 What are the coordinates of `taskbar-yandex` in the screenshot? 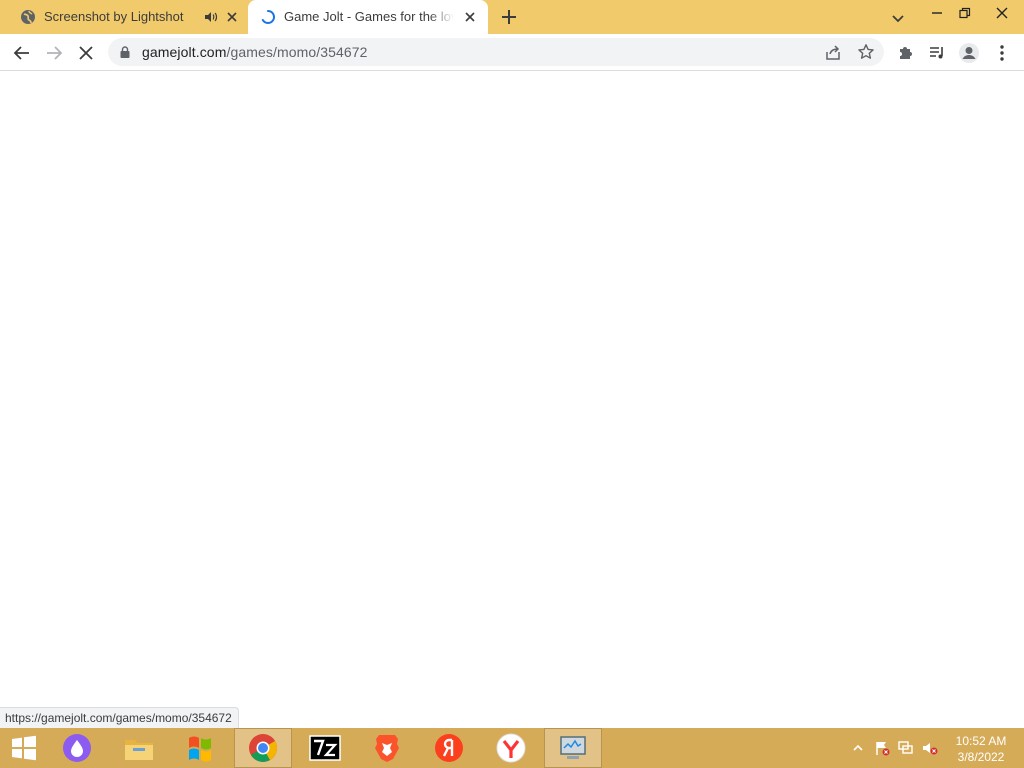 It's located at (449, 748).